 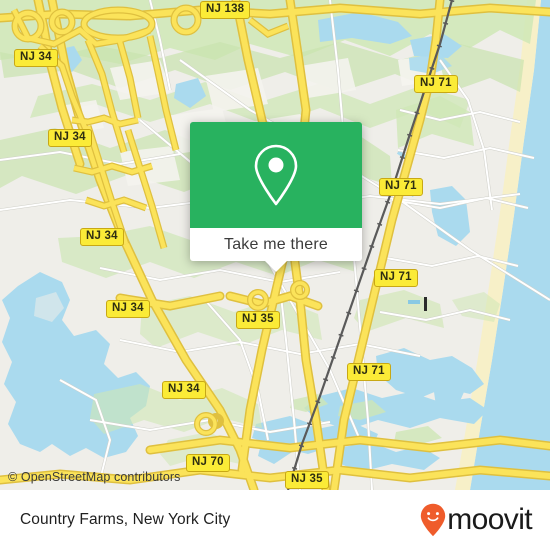 I want to click on road-shield: NJ 70, so click(x=208, y=463).